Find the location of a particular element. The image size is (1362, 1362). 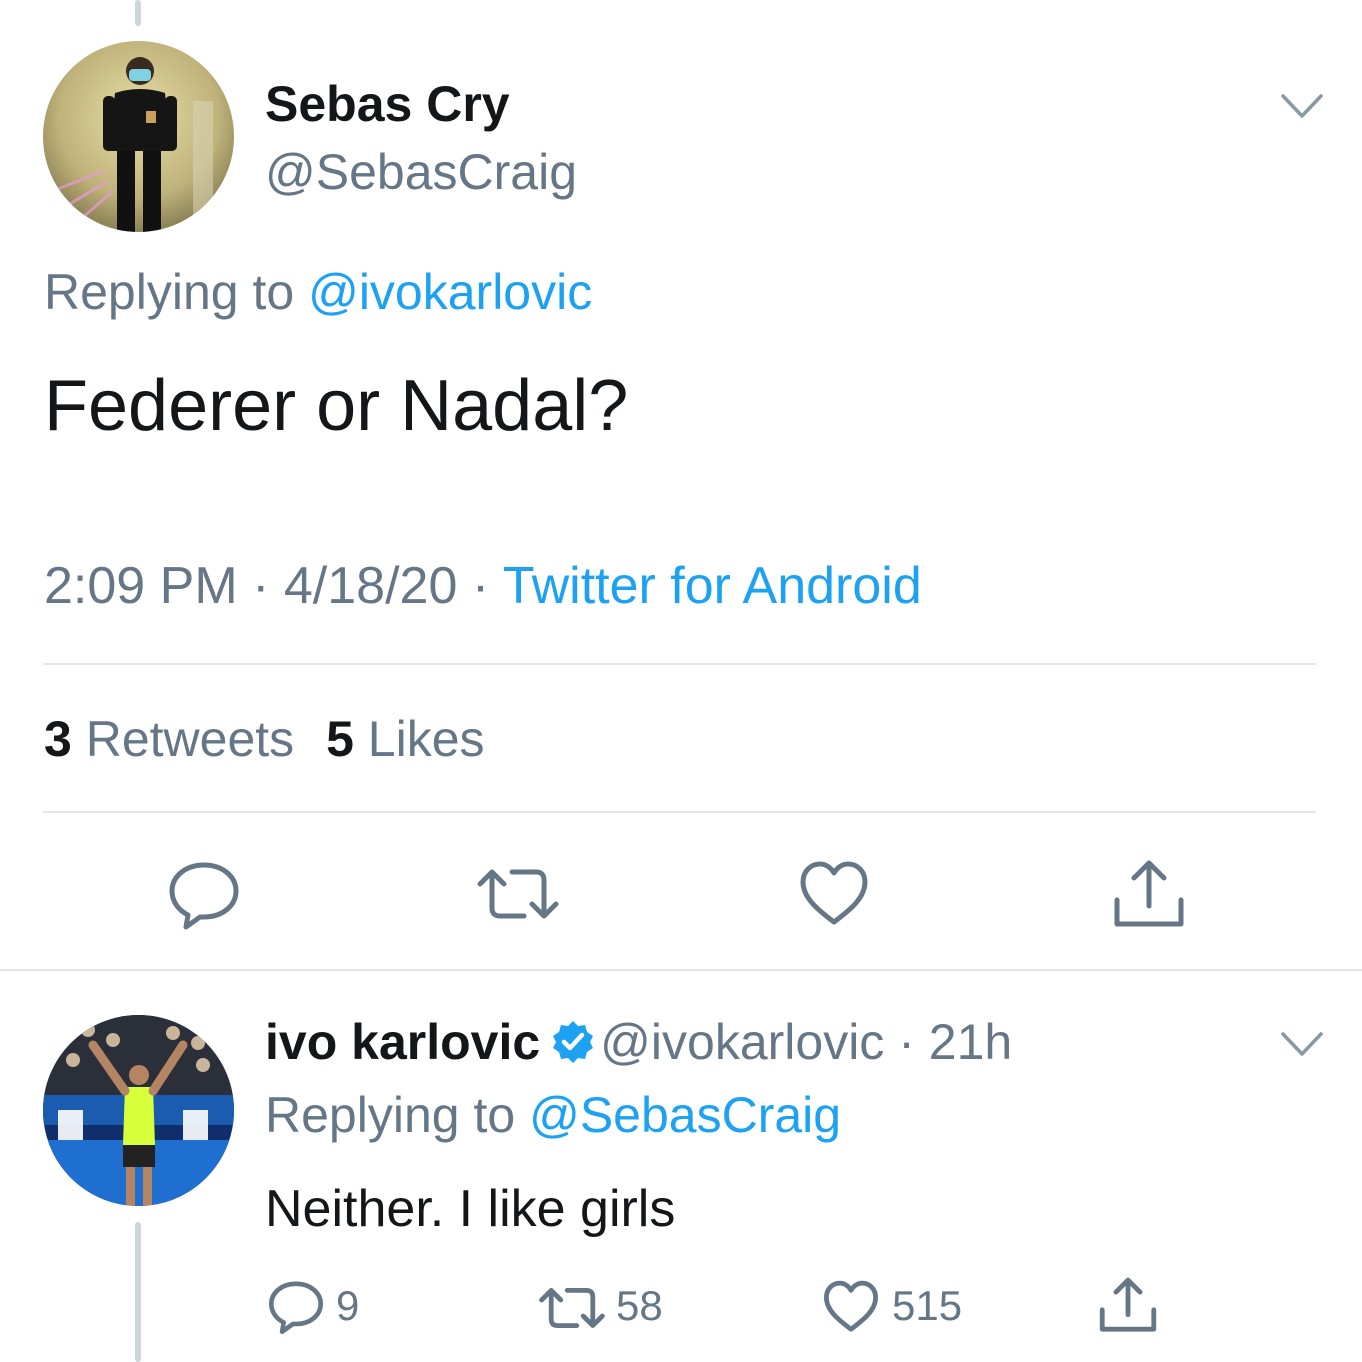

author-handle: @SebasCraig is located at coordinates (421, 172).